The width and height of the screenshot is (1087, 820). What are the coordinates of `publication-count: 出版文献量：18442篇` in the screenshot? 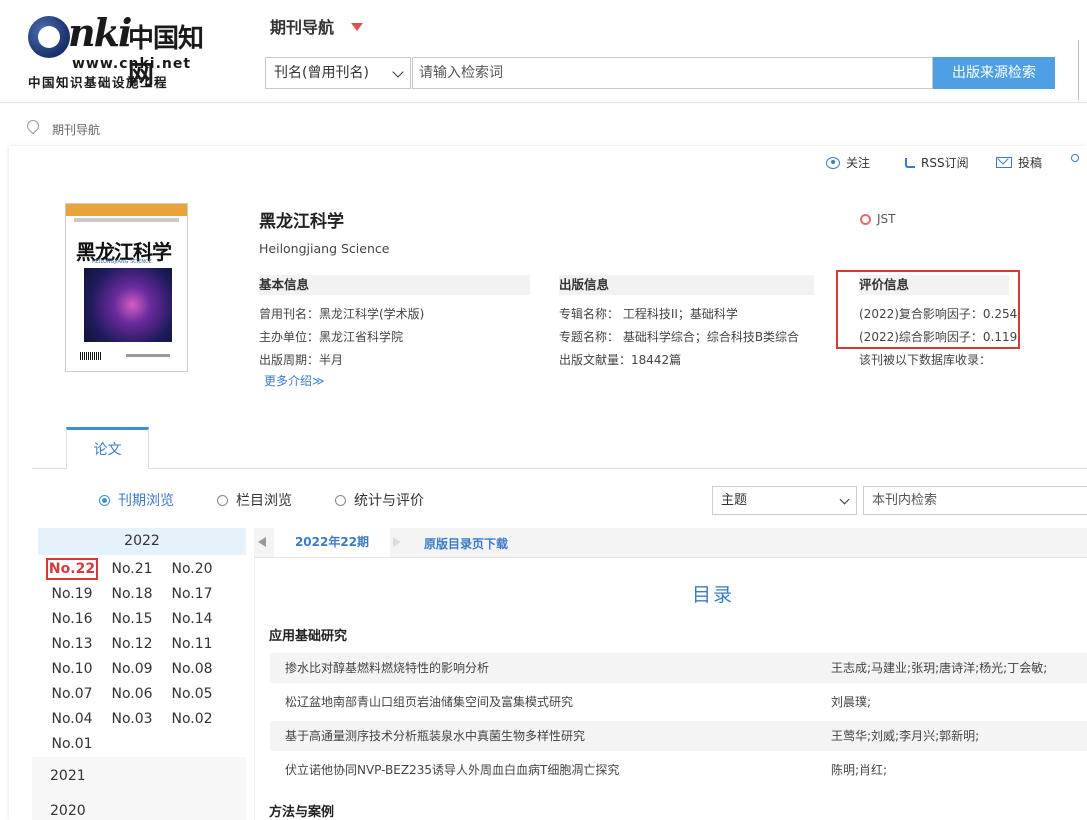 It's located at (620, 360).